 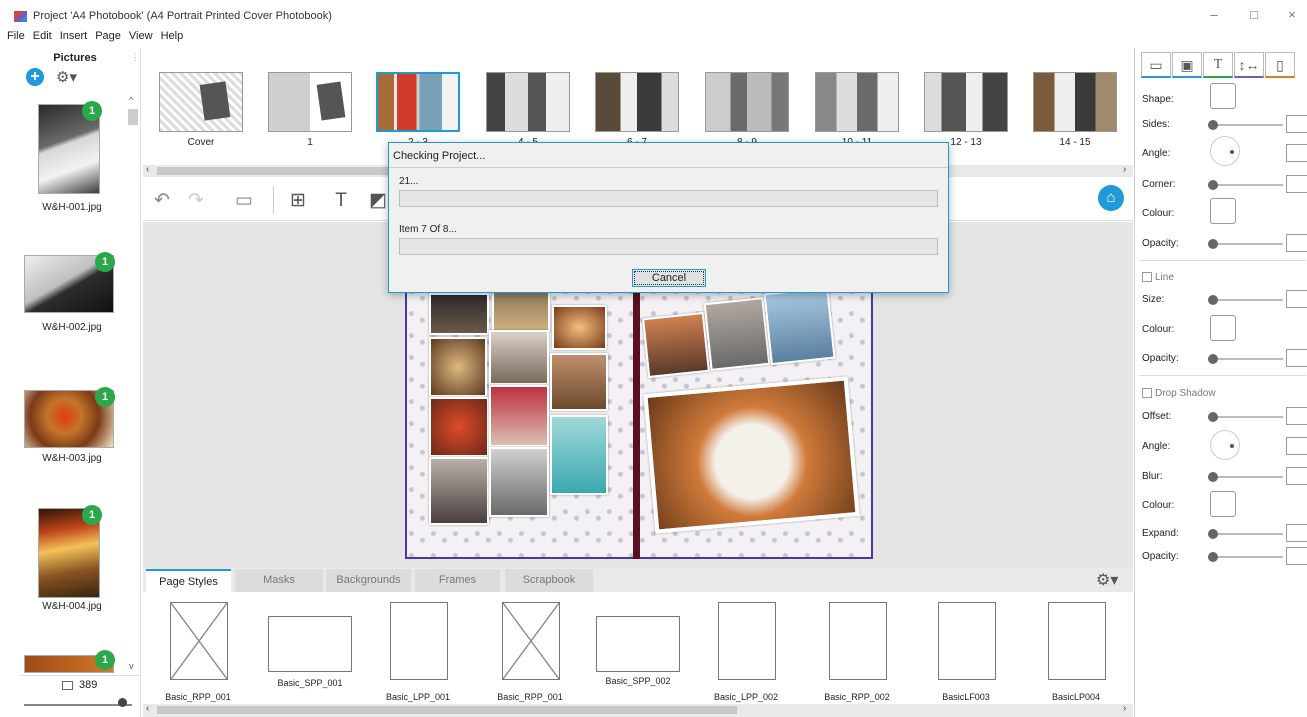 I want to click on maximize-button: □, so click(x=1254, y=15).